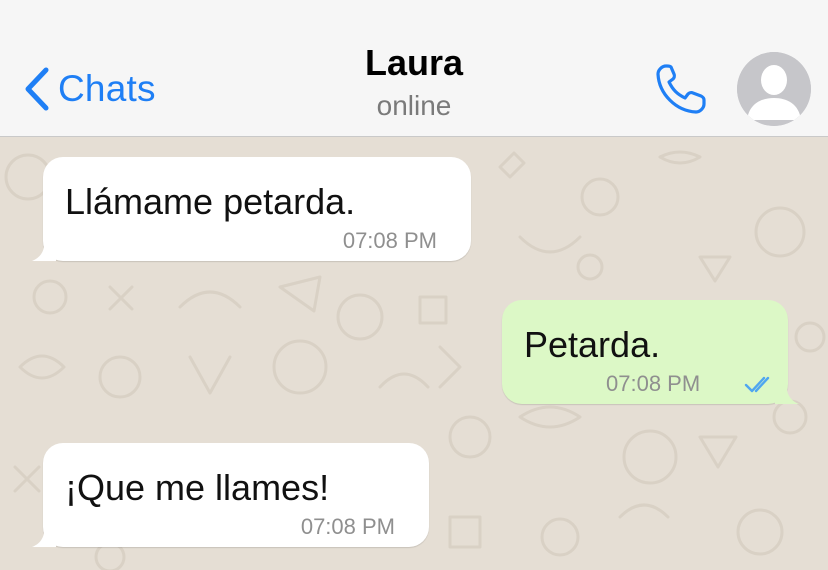 The image size is (828, 570). I want to click on message-bubble-outgoing: Petarda. 07:08 PM, so click(650, 352).